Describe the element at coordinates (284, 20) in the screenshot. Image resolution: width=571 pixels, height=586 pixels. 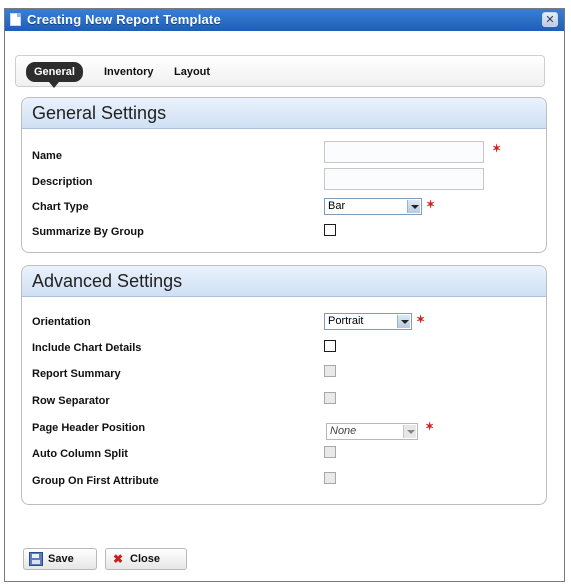
I see `title-bar: Creating New Report Template ✕` at that location.